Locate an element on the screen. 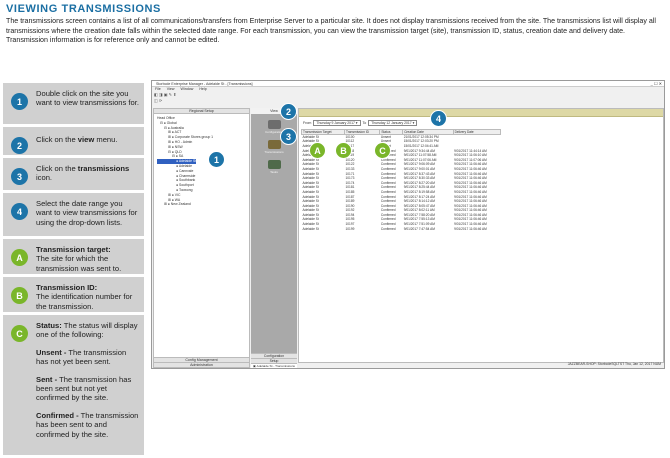  callout-badge-3: 3 is located at coordinates (288, 136).